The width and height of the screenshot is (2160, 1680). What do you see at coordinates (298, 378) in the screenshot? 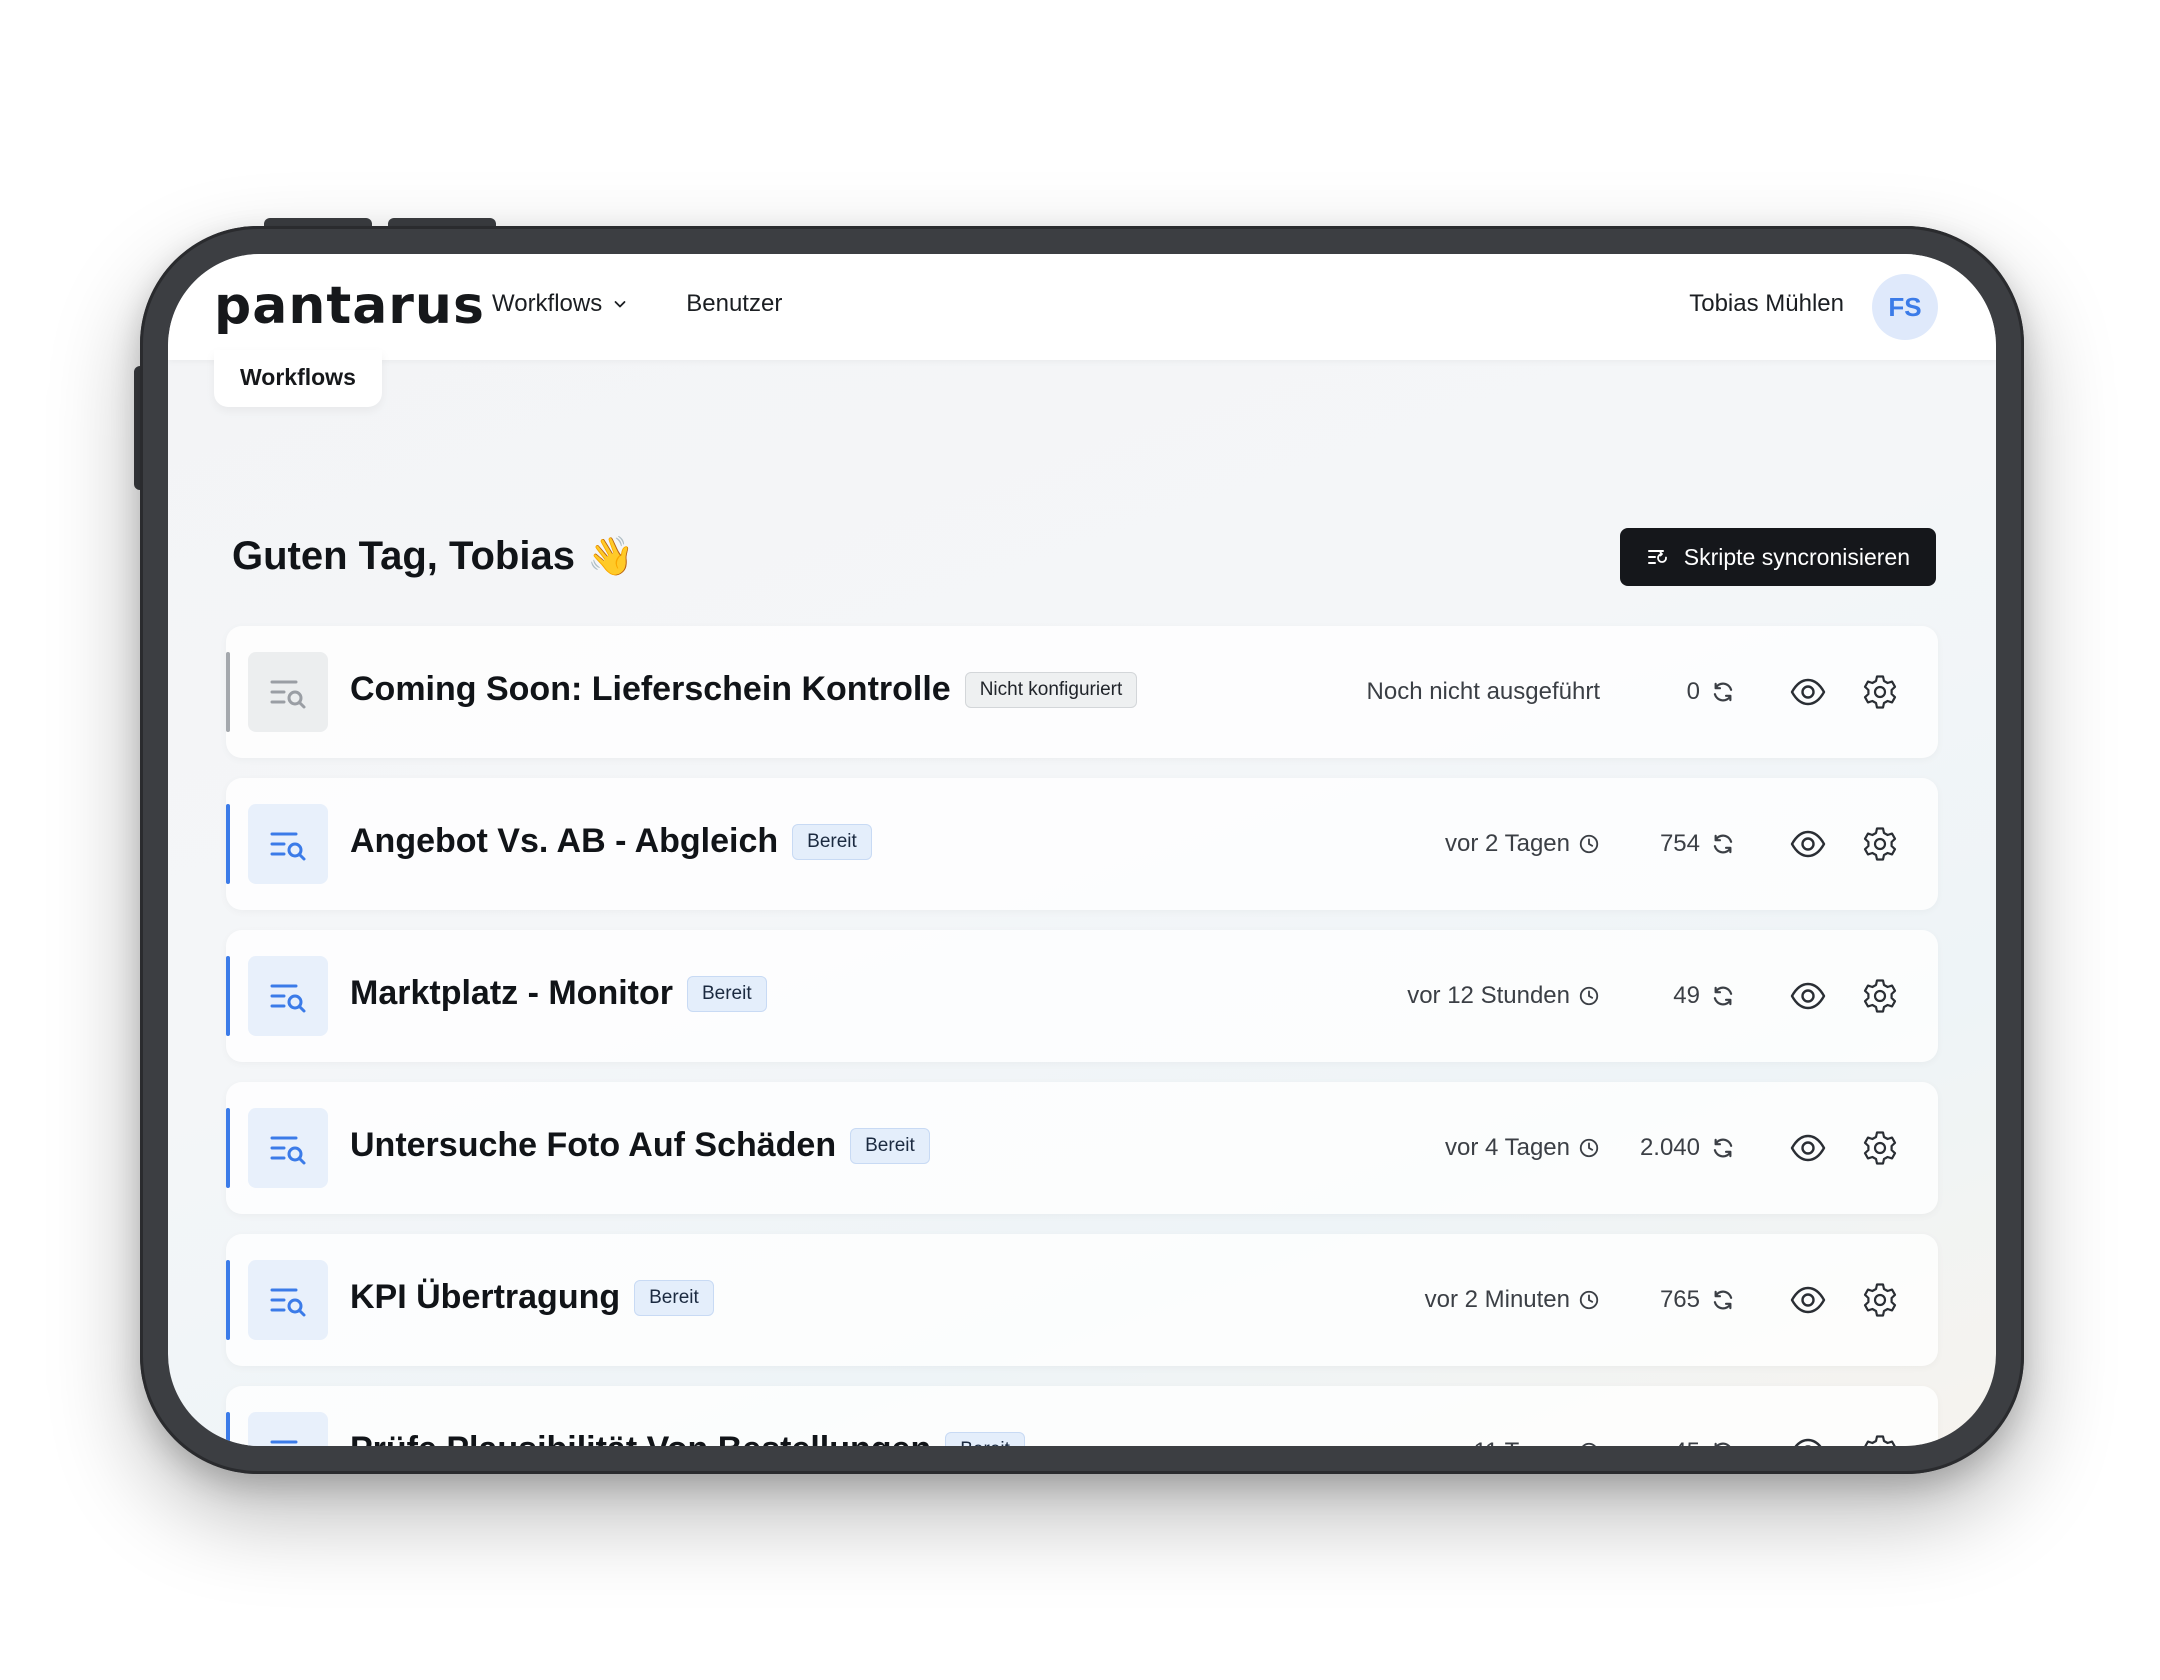
I see `tab-workflows: Workflows` at bounding box center [298, 378].